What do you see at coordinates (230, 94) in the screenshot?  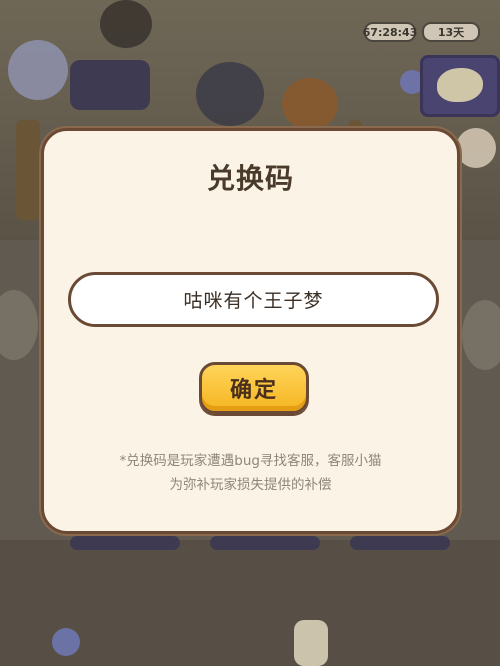 I see `pot-decoration` at bounding box center [230, 94].